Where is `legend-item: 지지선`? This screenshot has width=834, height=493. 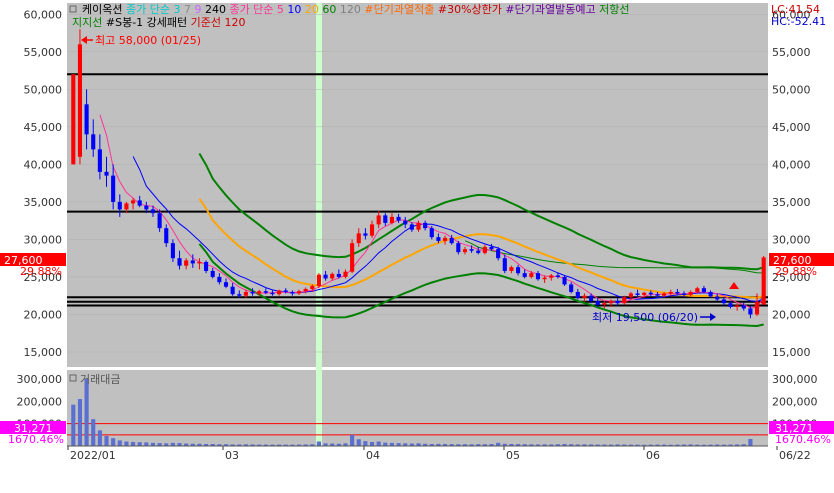 legend-item: 지지선 is located at coordinates (87, 22).